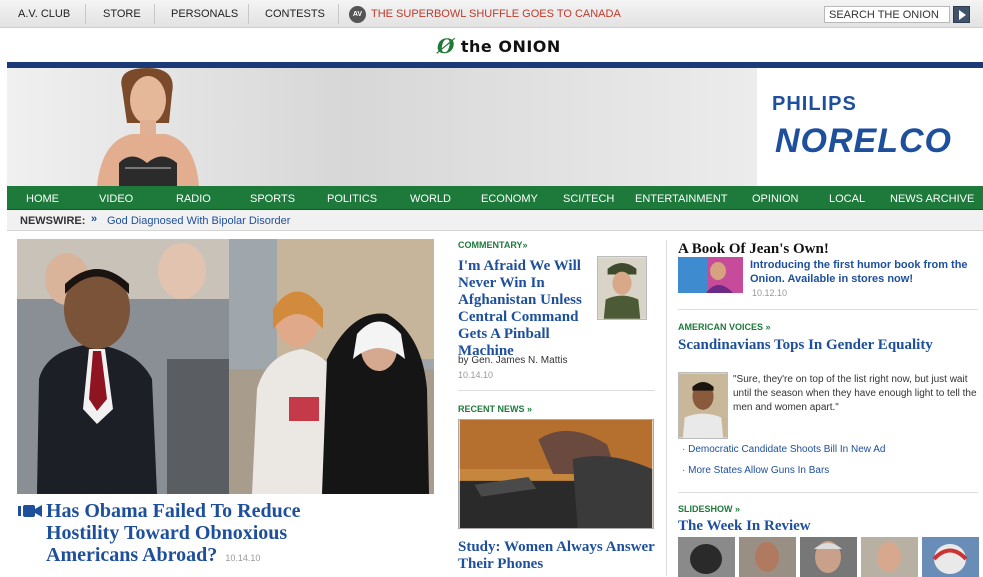 This screenshot has width=983, height=577. I want to click on onion-logo: Ø the ONION, so click(499, 46).